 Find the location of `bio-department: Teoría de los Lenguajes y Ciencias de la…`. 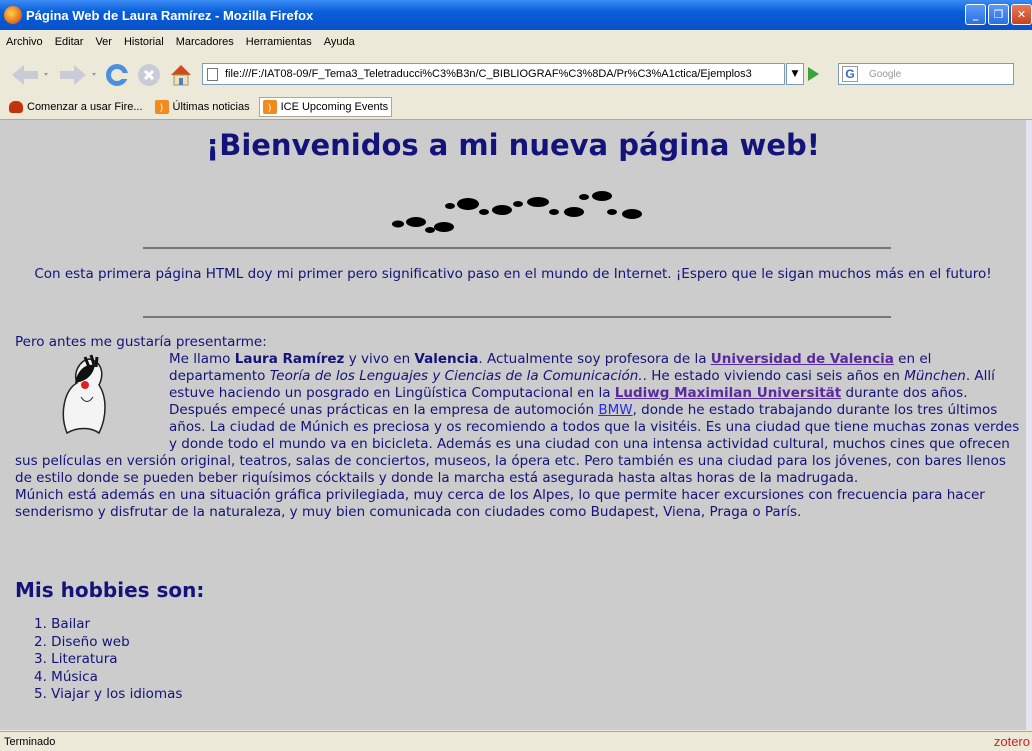

bio-department: Teoría de los Lenguajes y Ciencias de la… is located at coordinates (456, 376).